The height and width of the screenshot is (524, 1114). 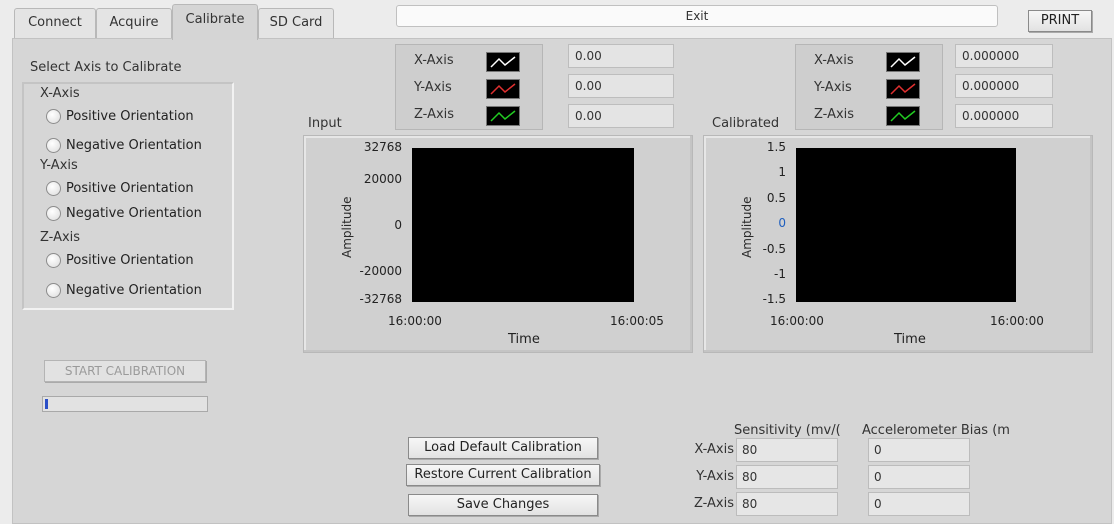 What do you see at coordinates (787, 504) in the screenshot?
I see `z-sensitivity-input: 80` at bounding box center [787, 504].